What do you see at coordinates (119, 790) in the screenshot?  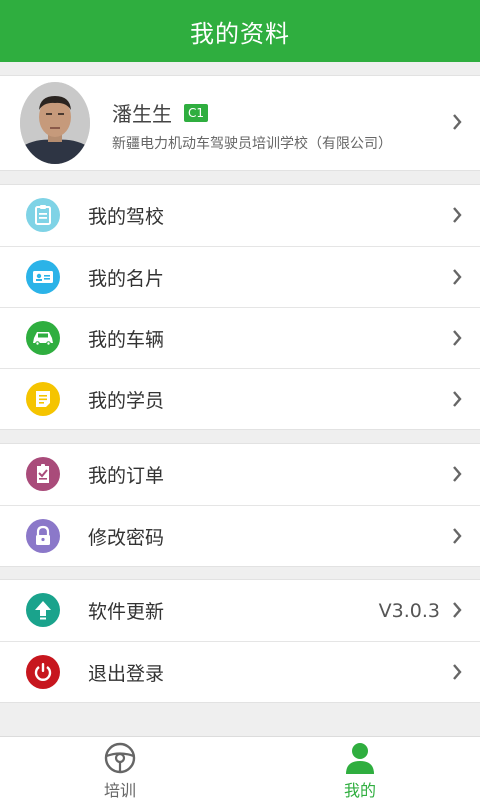 I see `tab-label: 培训` at bounding box center [119, 790].